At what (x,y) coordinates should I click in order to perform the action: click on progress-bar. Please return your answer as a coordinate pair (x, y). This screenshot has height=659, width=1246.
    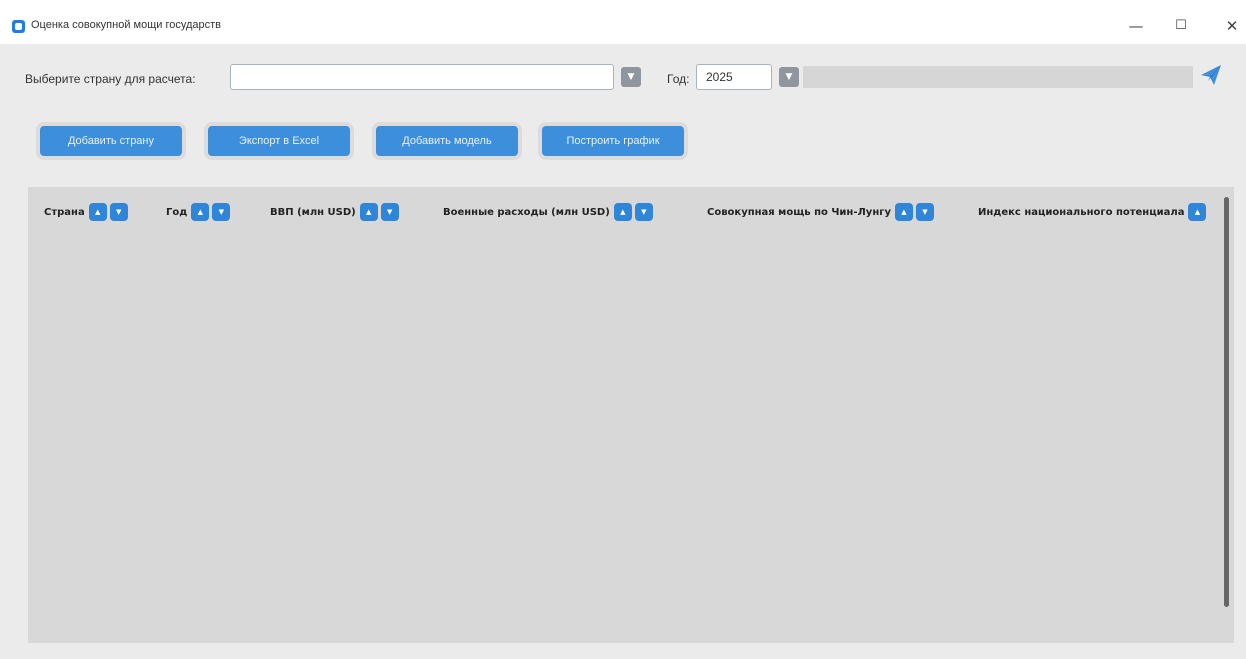
    Looking at the image, I should click on (998, 77).